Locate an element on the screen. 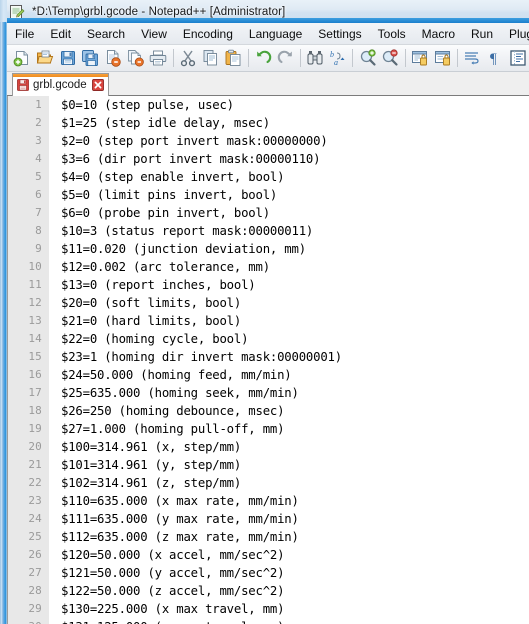 Image resolution: width=529 pixels, height=624 pixels. menu-item-settings: Settings is located at coordinates (339, 34).